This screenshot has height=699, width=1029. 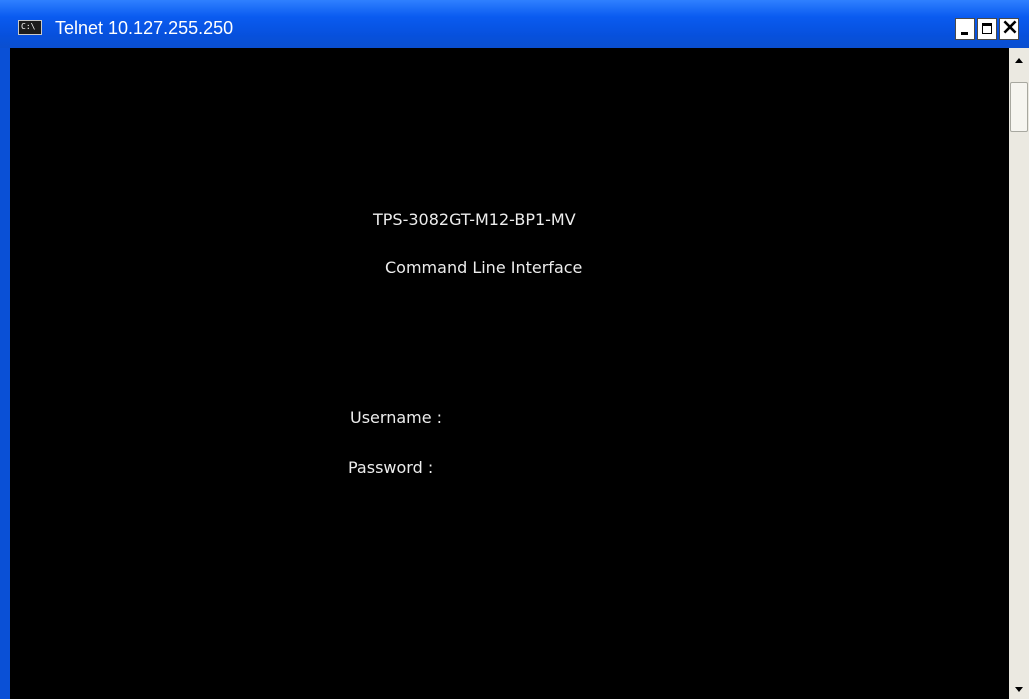 I want to click on username-prompt: Username :, so click(x=396, y=418).